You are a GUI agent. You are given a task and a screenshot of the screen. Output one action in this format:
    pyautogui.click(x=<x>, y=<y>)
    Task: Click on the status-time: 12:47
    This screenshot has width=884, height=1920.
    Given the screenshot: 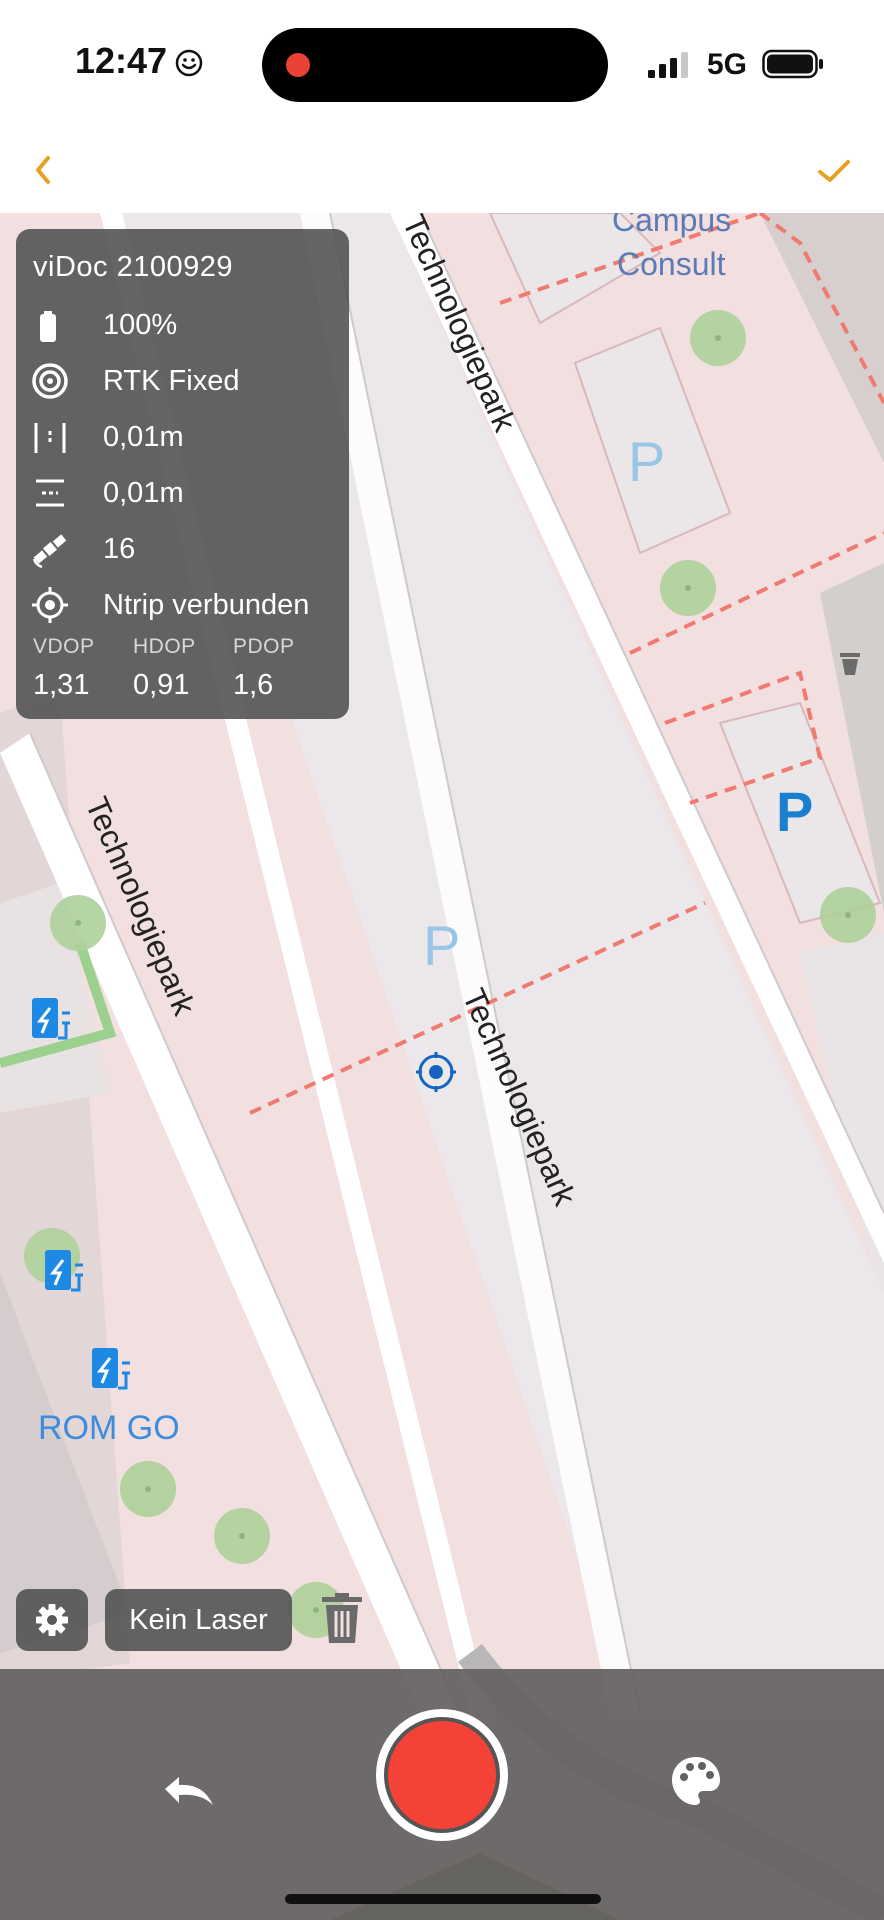 What is the action you would take?
    pyautogui.click(x=121, y=60)
    